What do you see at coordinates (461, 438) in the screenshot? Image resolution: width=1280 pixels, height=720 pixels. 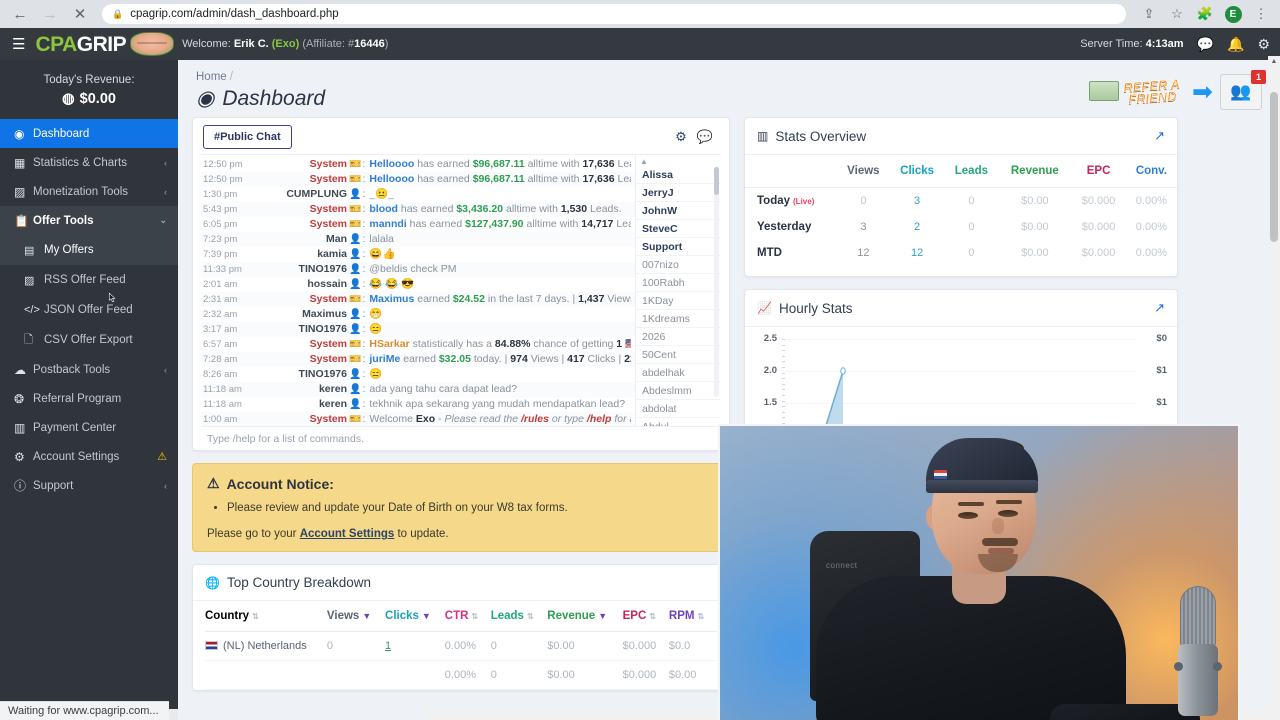 I see `chat-input: Type /help for a list of commands.` at bounding box center [461, 438].